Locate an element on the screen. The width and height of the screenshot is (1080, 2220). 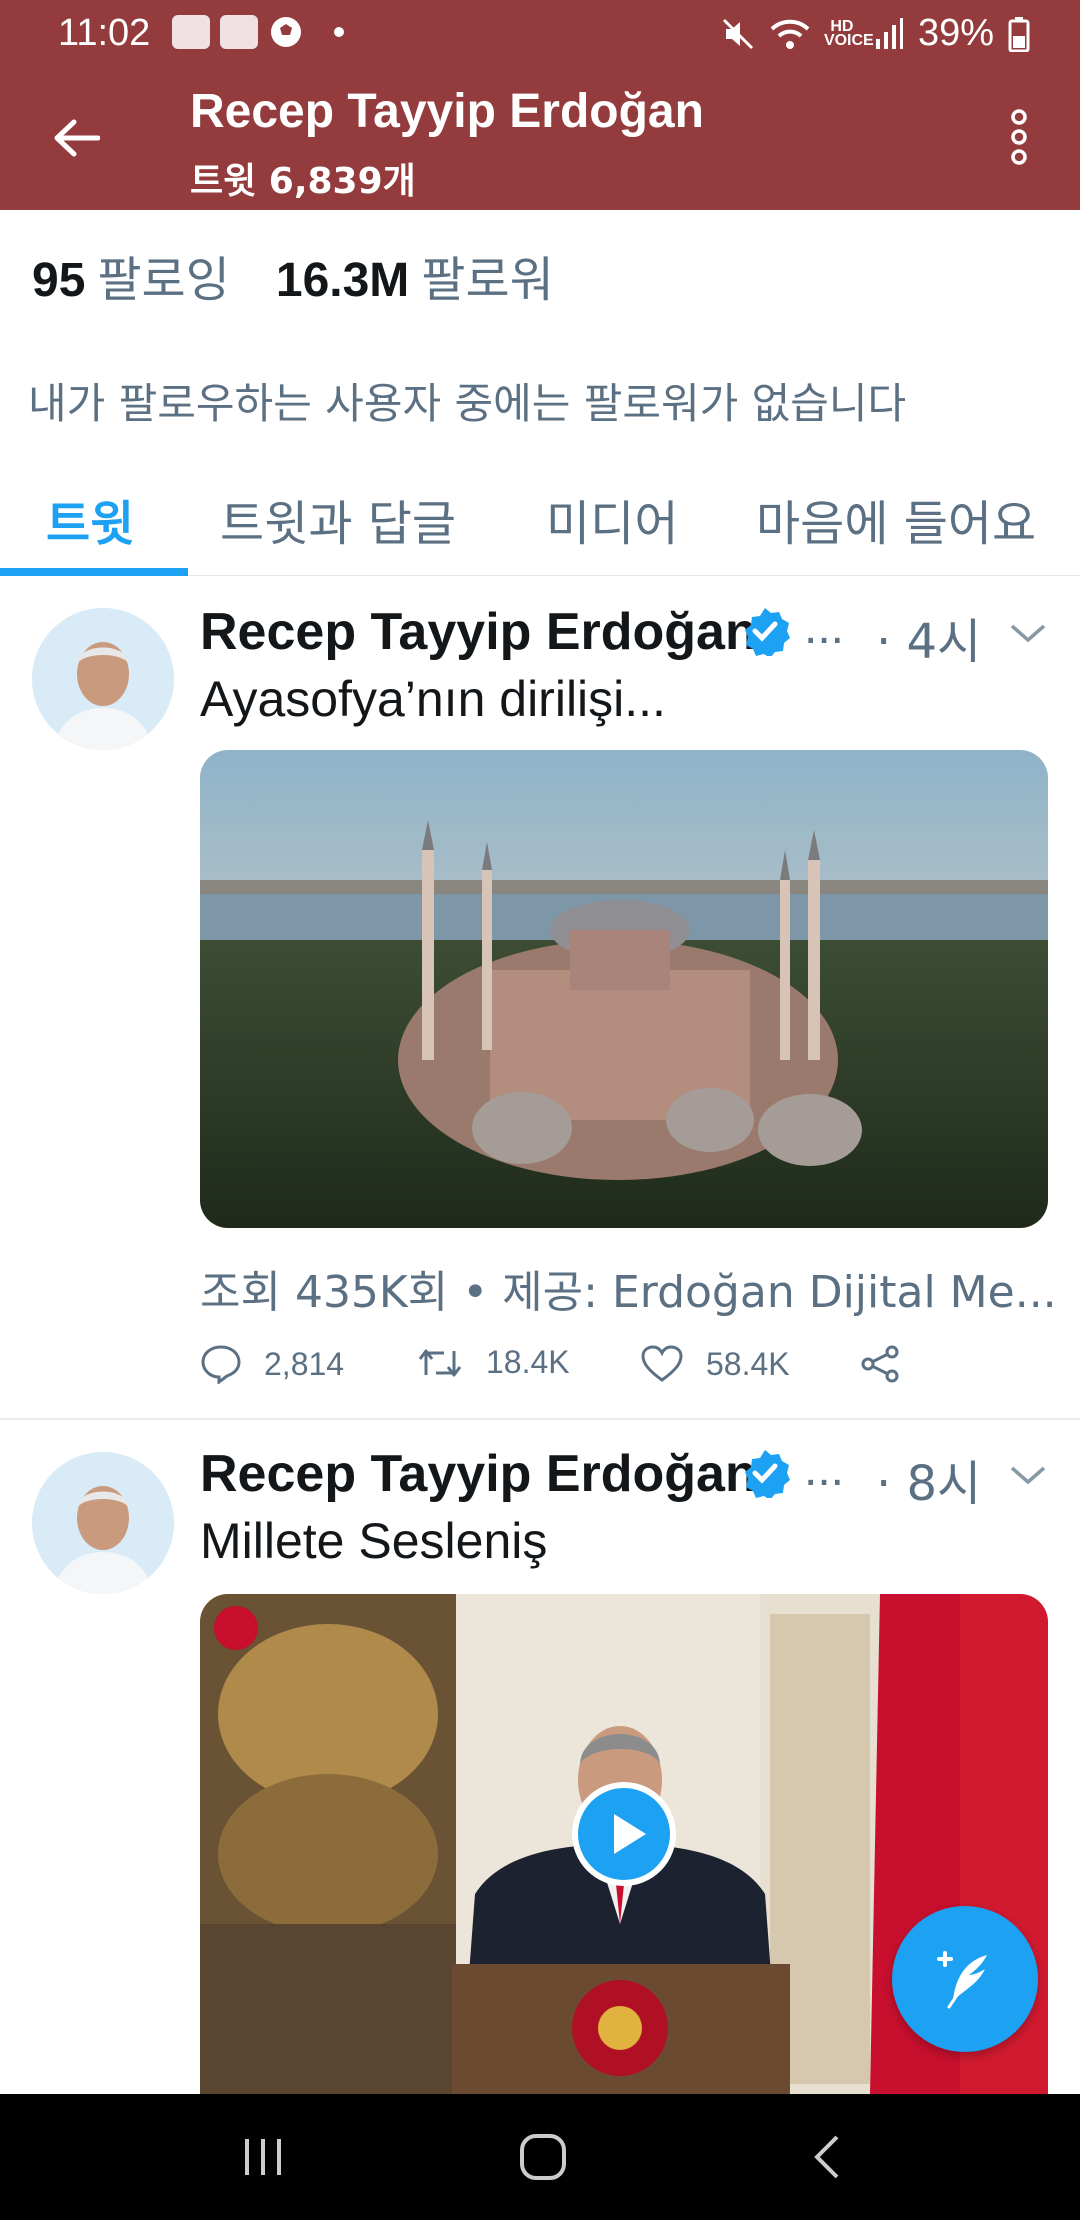
status-bar: 11:02 HD VOICE 39% is located at coordinates (540, 33).